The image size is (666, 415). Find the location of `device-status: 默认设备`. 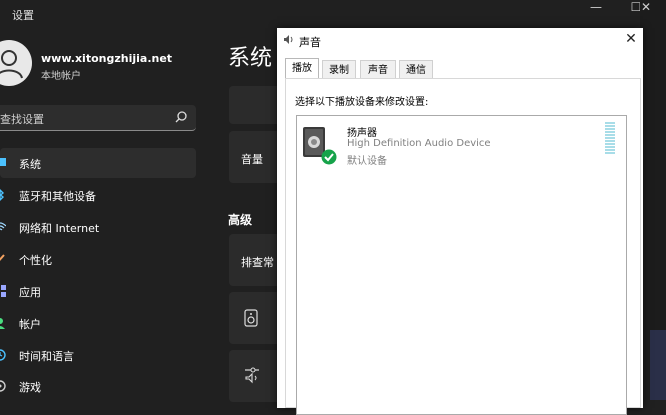

device-status: 默认设备 is located at coordinates (367, 161).